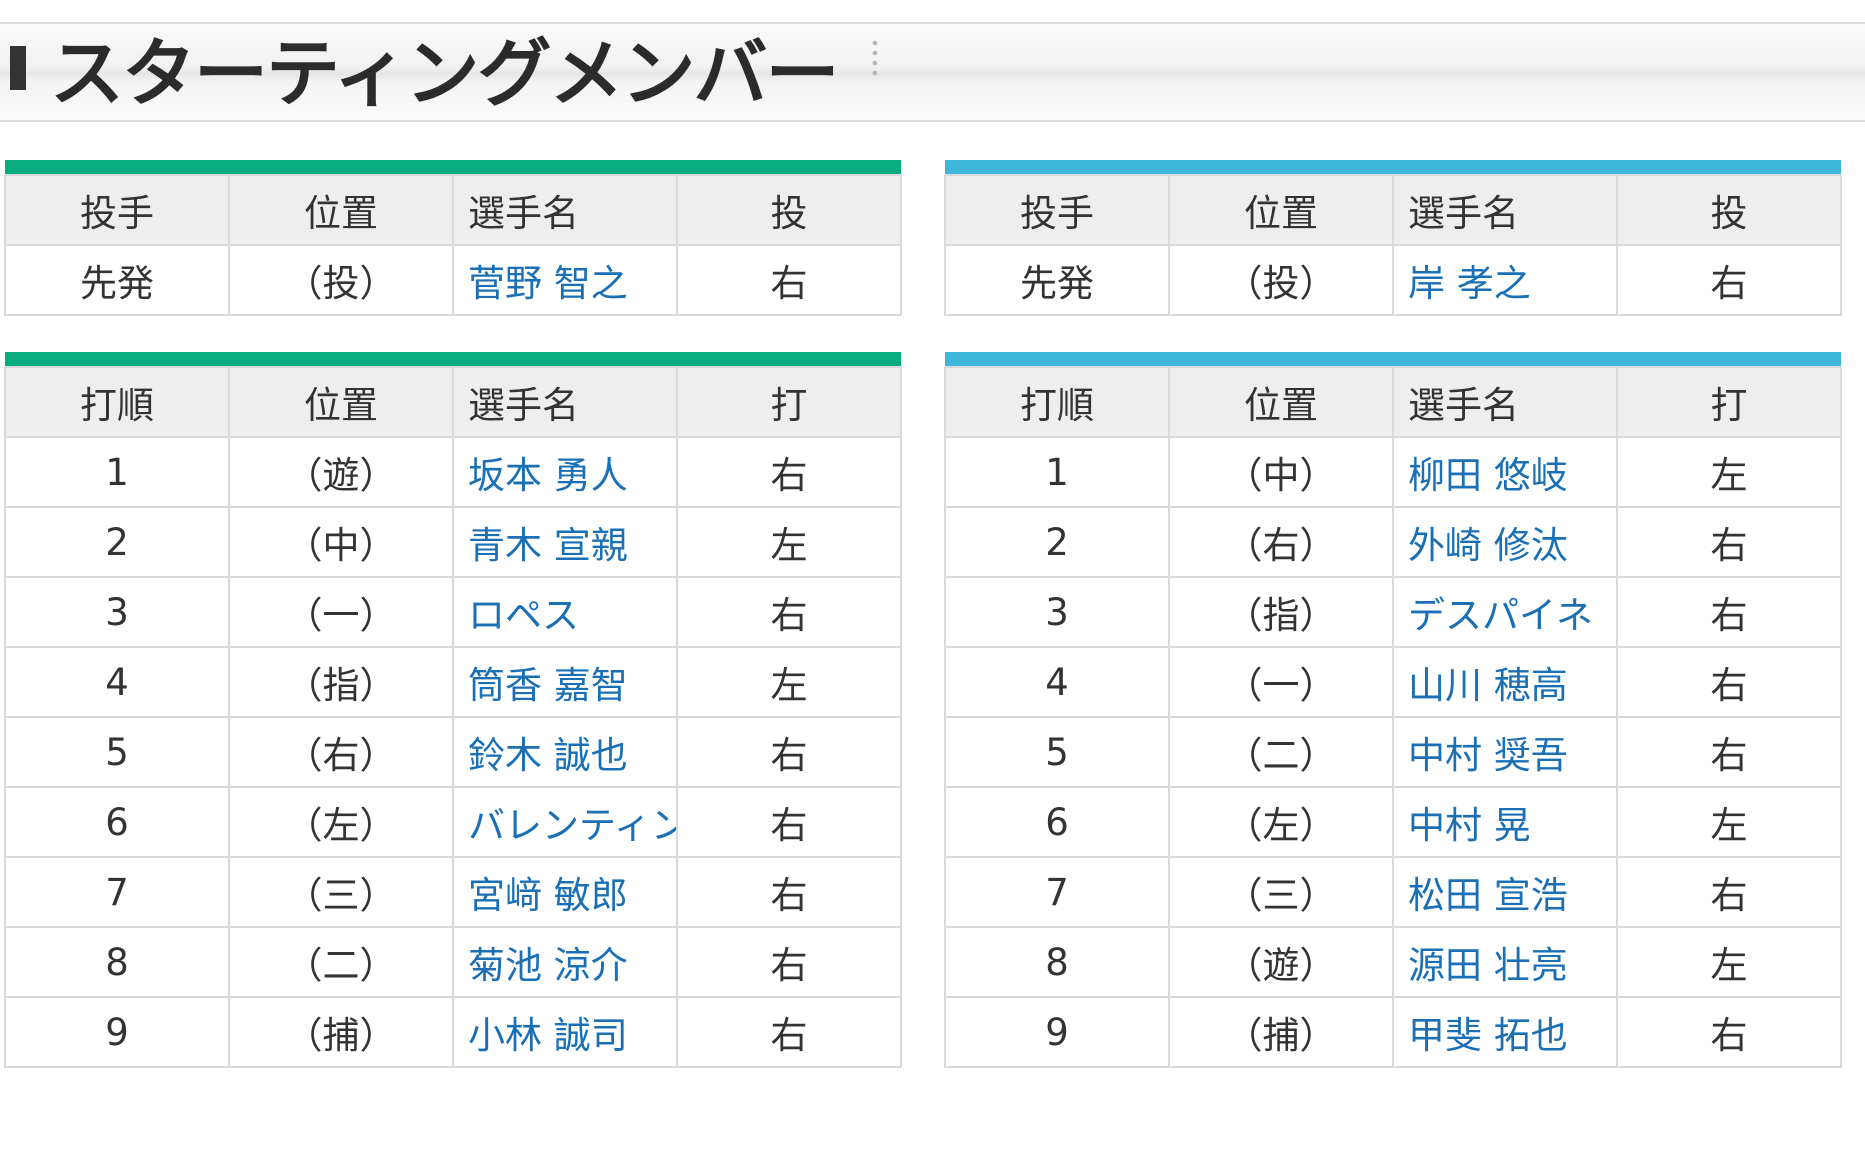 Image resolution: width=1865 pixels, height=1167 pixels. I want to click on table-row: 6 （左） 中村 晃 左, so click(1393, 822).